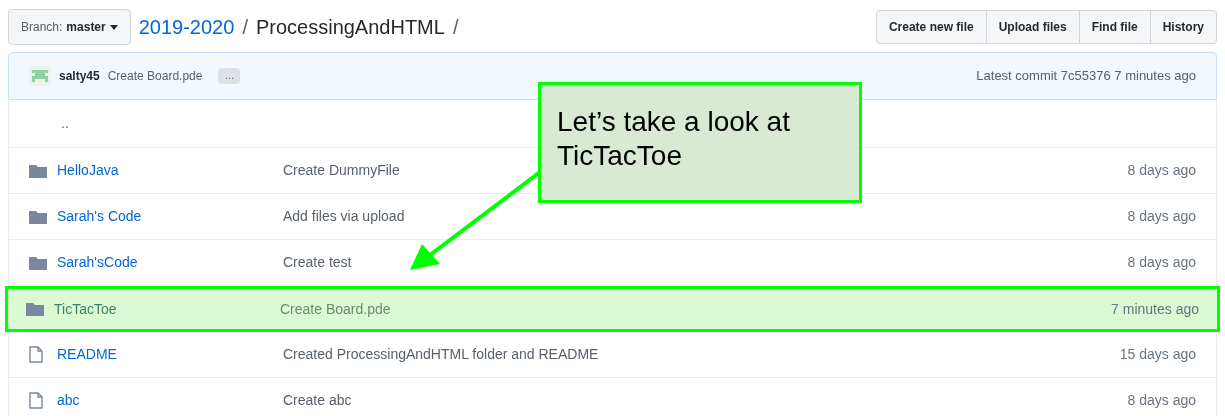  Describe the element at coordinates (113, 27) in the screenshot. I see `caret-icon` at that location.